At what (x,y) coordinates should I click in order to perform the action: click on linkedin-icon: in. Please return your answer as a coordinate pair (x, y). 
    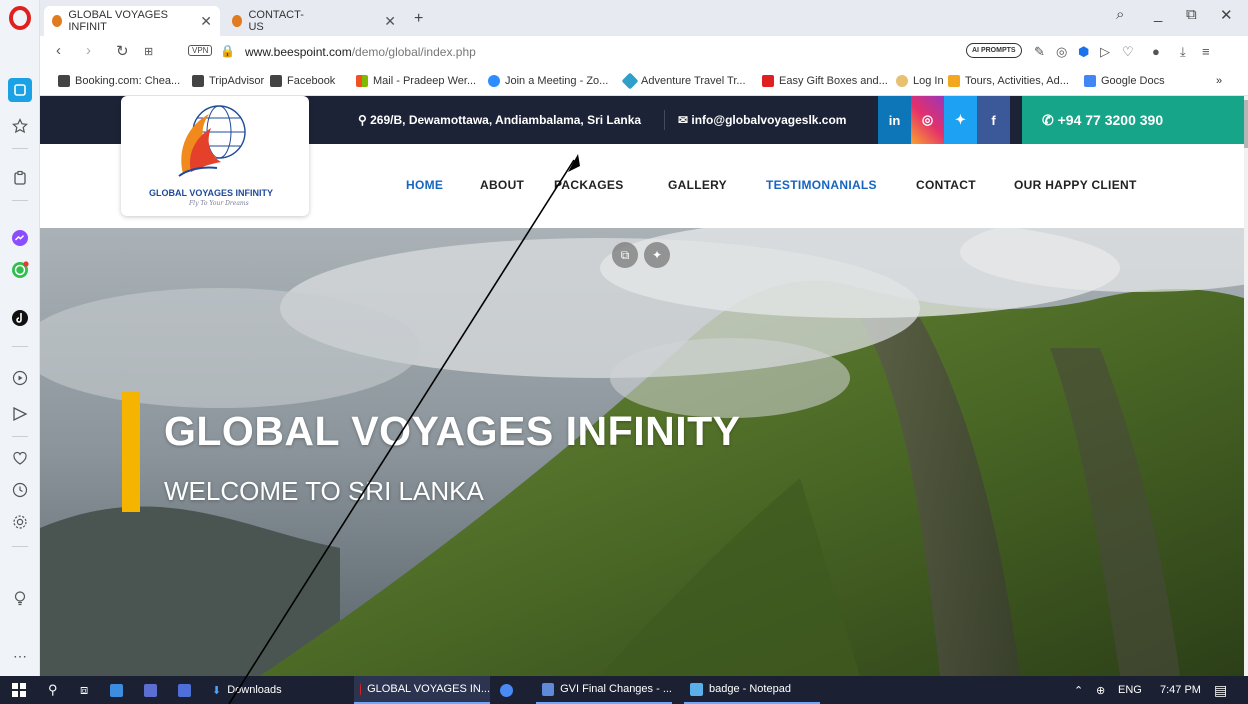
    Looking at the image, I should click on (894, 120).